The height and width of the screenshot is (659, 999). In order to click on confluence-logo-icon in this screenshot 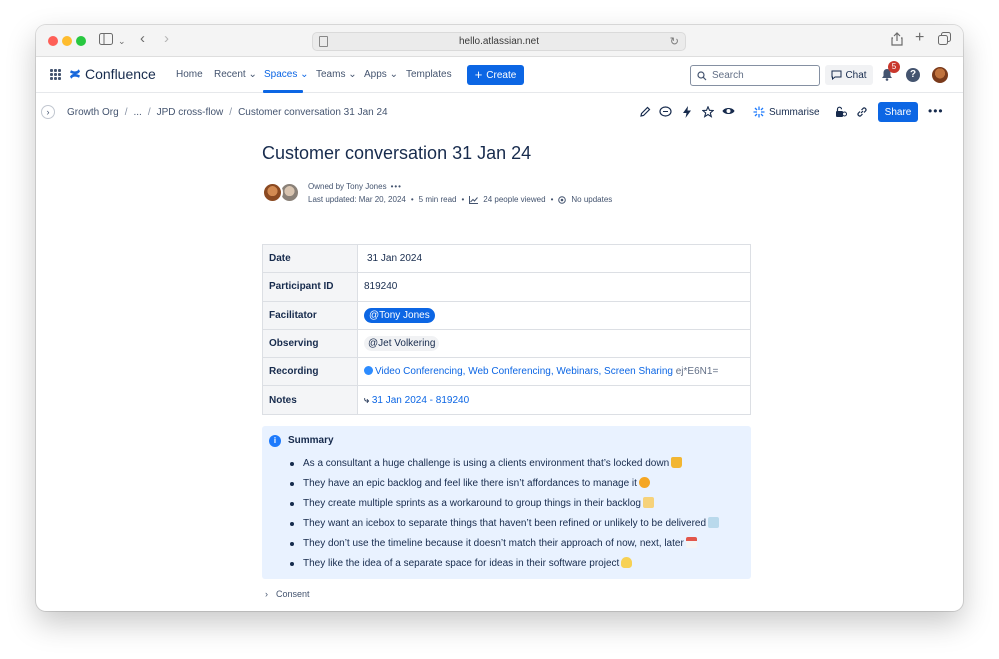, I will do `click(75, 74)`.